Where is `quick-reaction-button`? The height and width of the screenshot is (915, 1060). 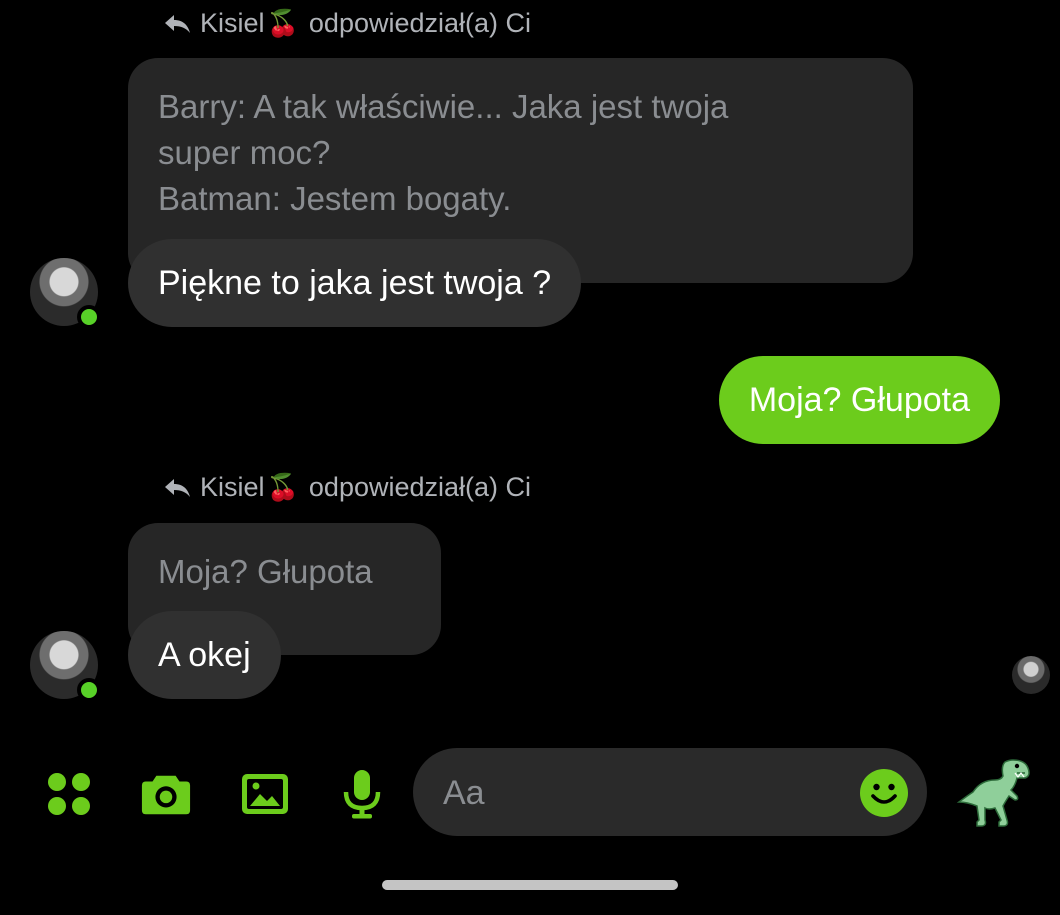 quick-reaction-button is located at coordinates (995, 793).